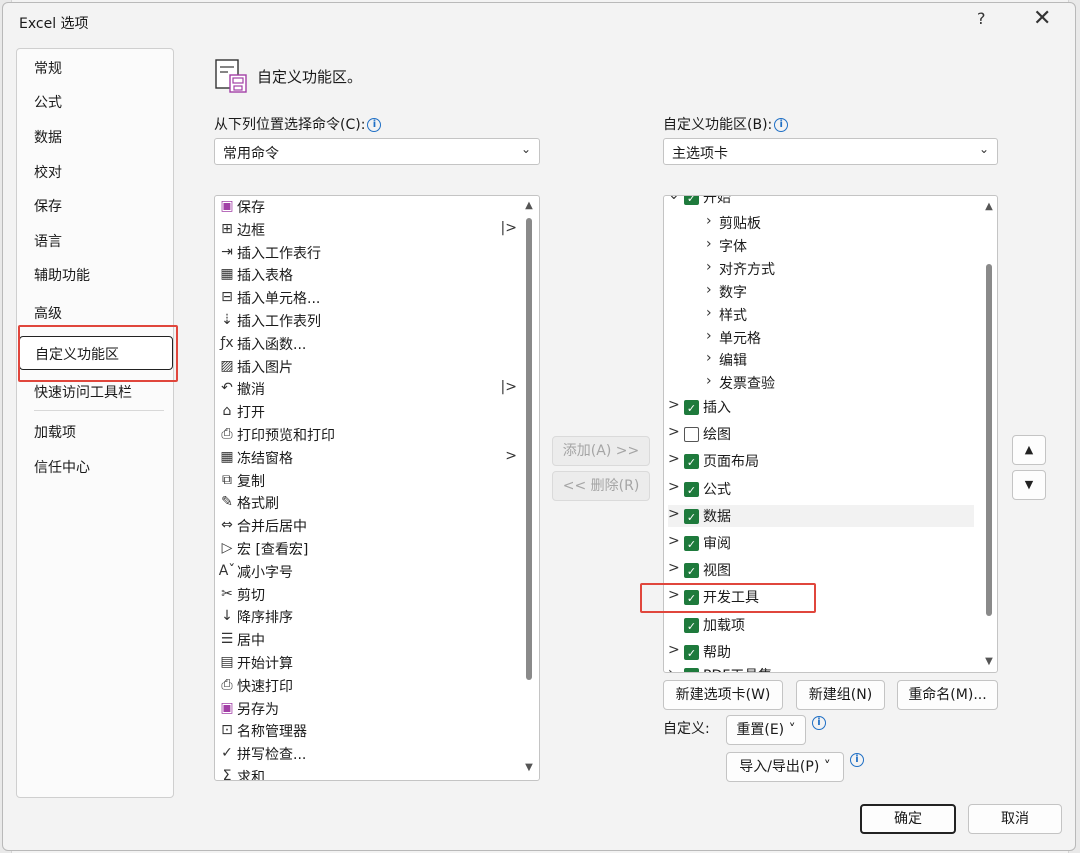  Describe the element at coordinates (1042, 18) in the screenshot. I see `close-button: ✕` at that location.